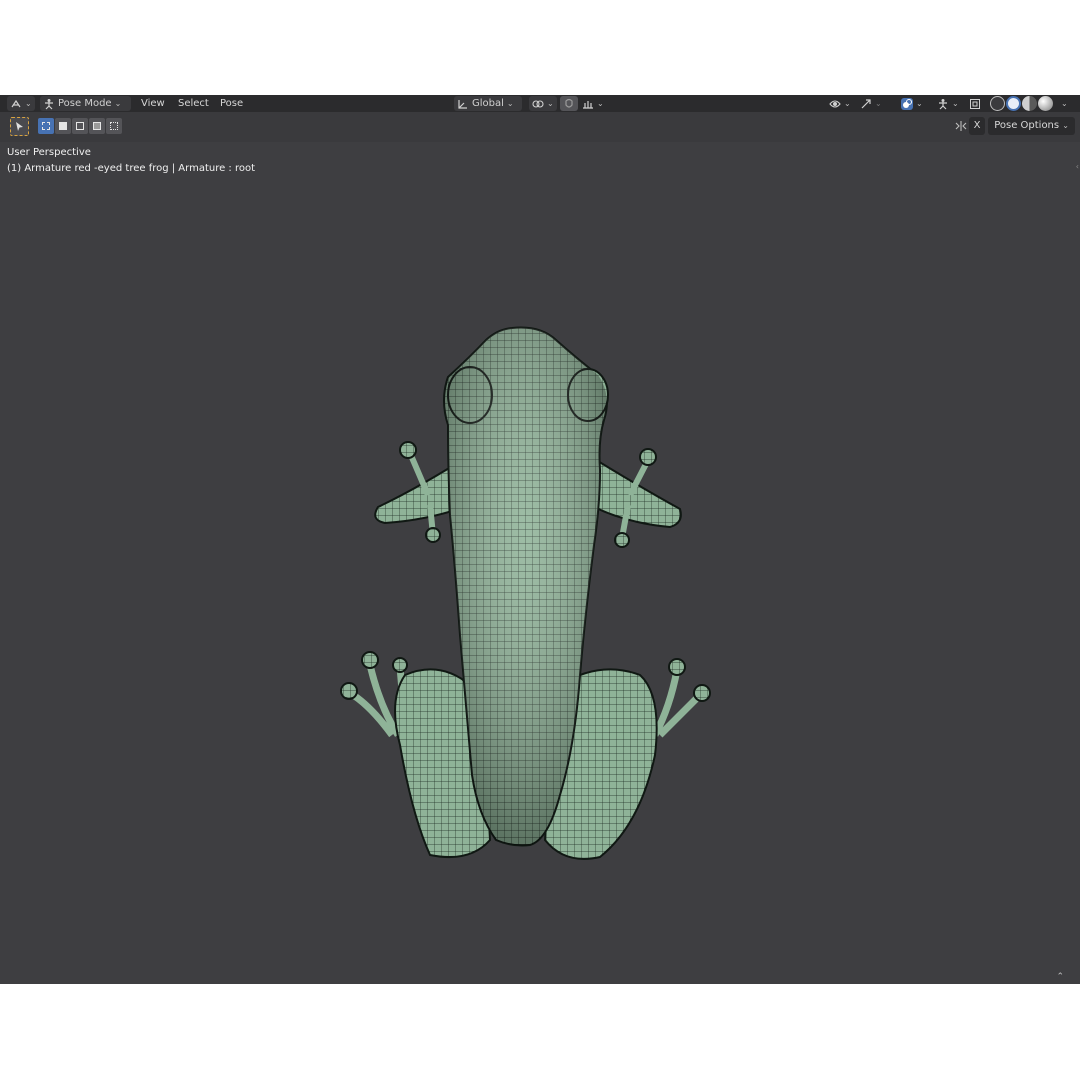 Image resolution: width=1080 pixels, height=1080 pixels. I want to click on mirror-icon, so click(961, 126).